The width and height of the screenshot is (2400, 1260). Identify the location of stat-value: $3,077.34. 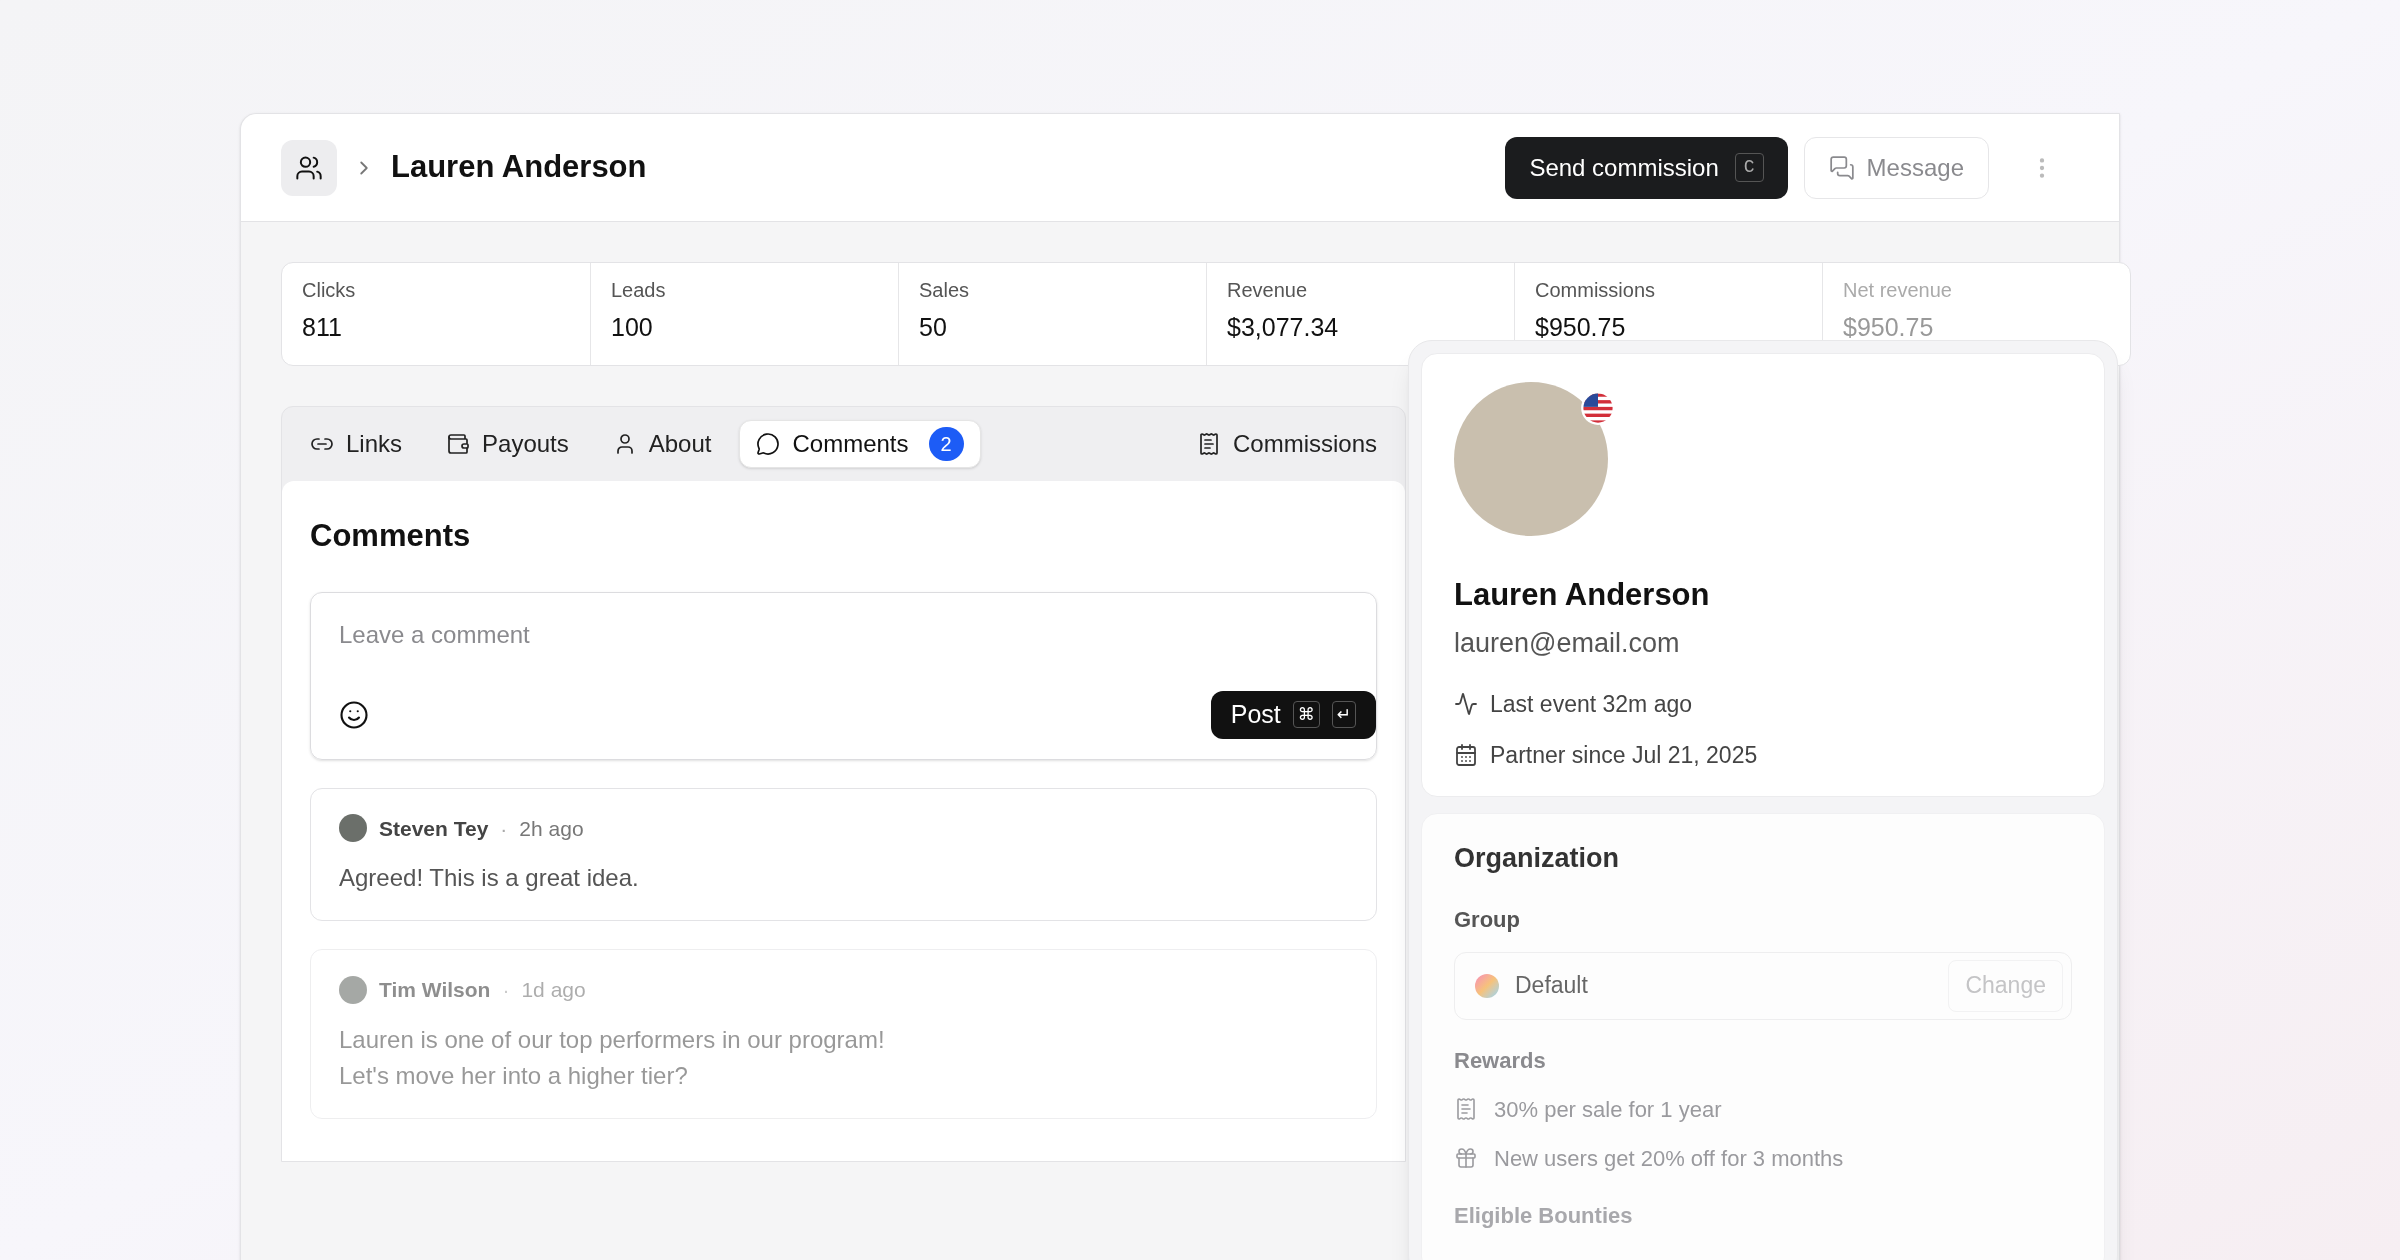
(1283, 327).